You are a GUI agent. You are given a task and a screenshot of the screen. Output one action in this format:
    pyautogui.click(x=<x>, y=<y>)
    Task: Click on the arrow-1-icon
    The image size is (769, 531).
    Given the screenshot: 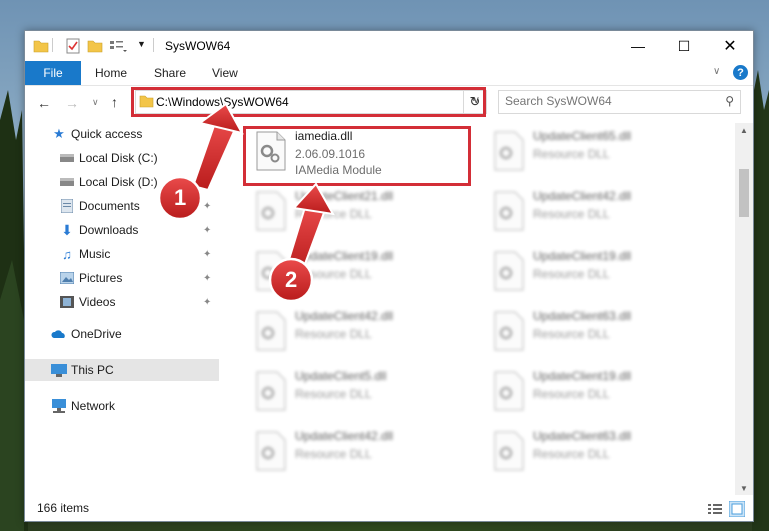 What is the action you would take?
    pyautogui.click(x=200, y=161)
    